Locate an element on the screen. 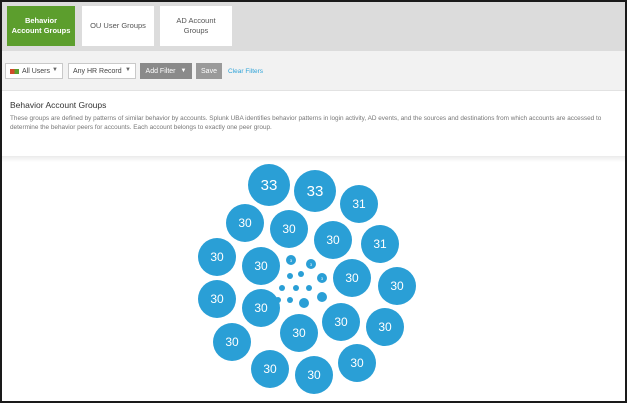  clear-filters-label: Clear Filters is located at coordinates (246, 71).